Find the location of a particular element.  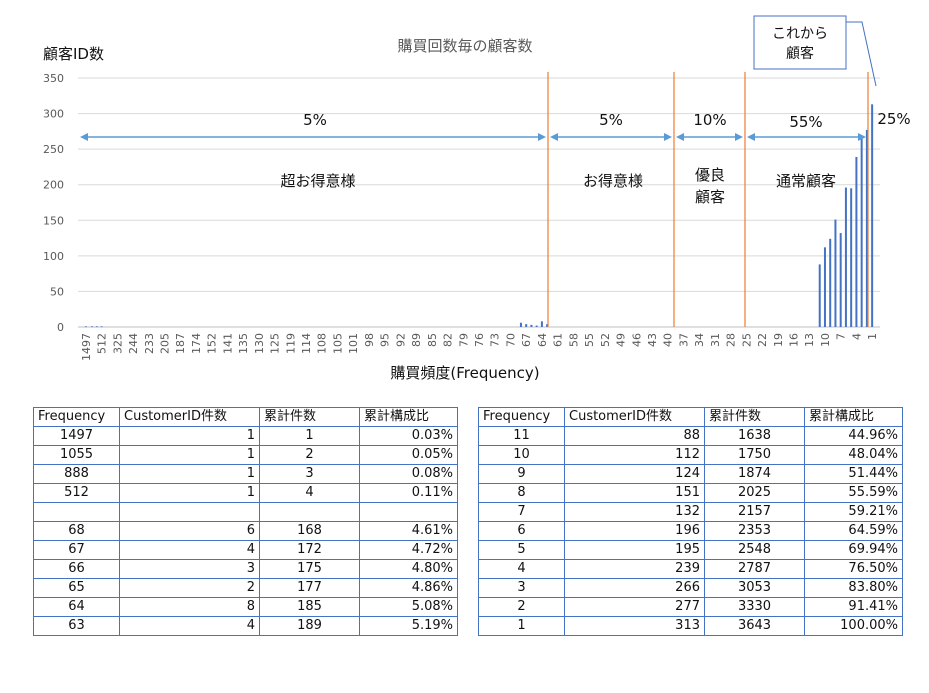

x-tick-label: 119 is located at coordinates (290, 343).